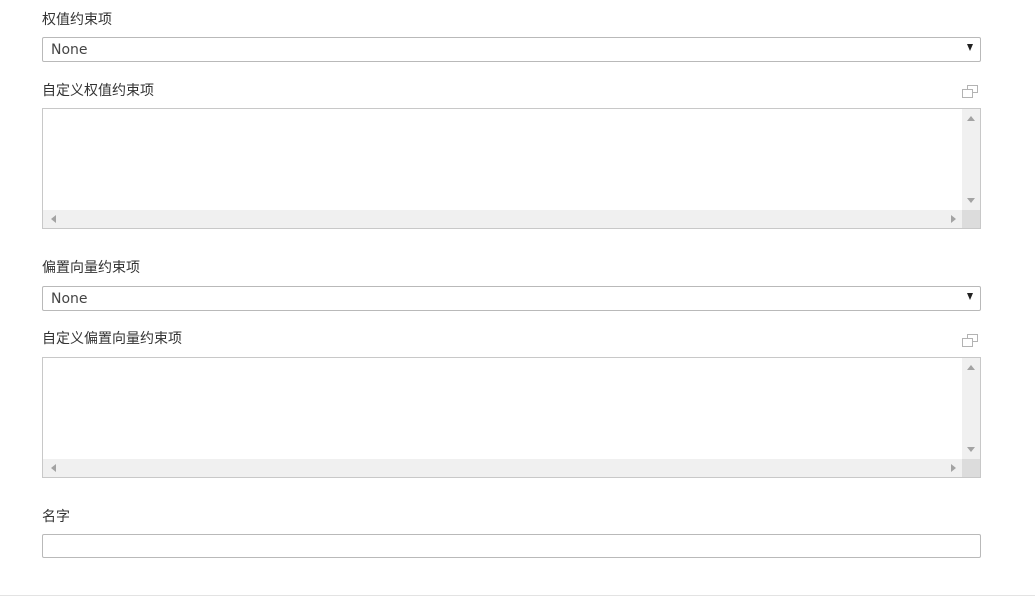 This screenshot has width=1035, height=597. I want to click on name-label: 名字, so click(56, 517).